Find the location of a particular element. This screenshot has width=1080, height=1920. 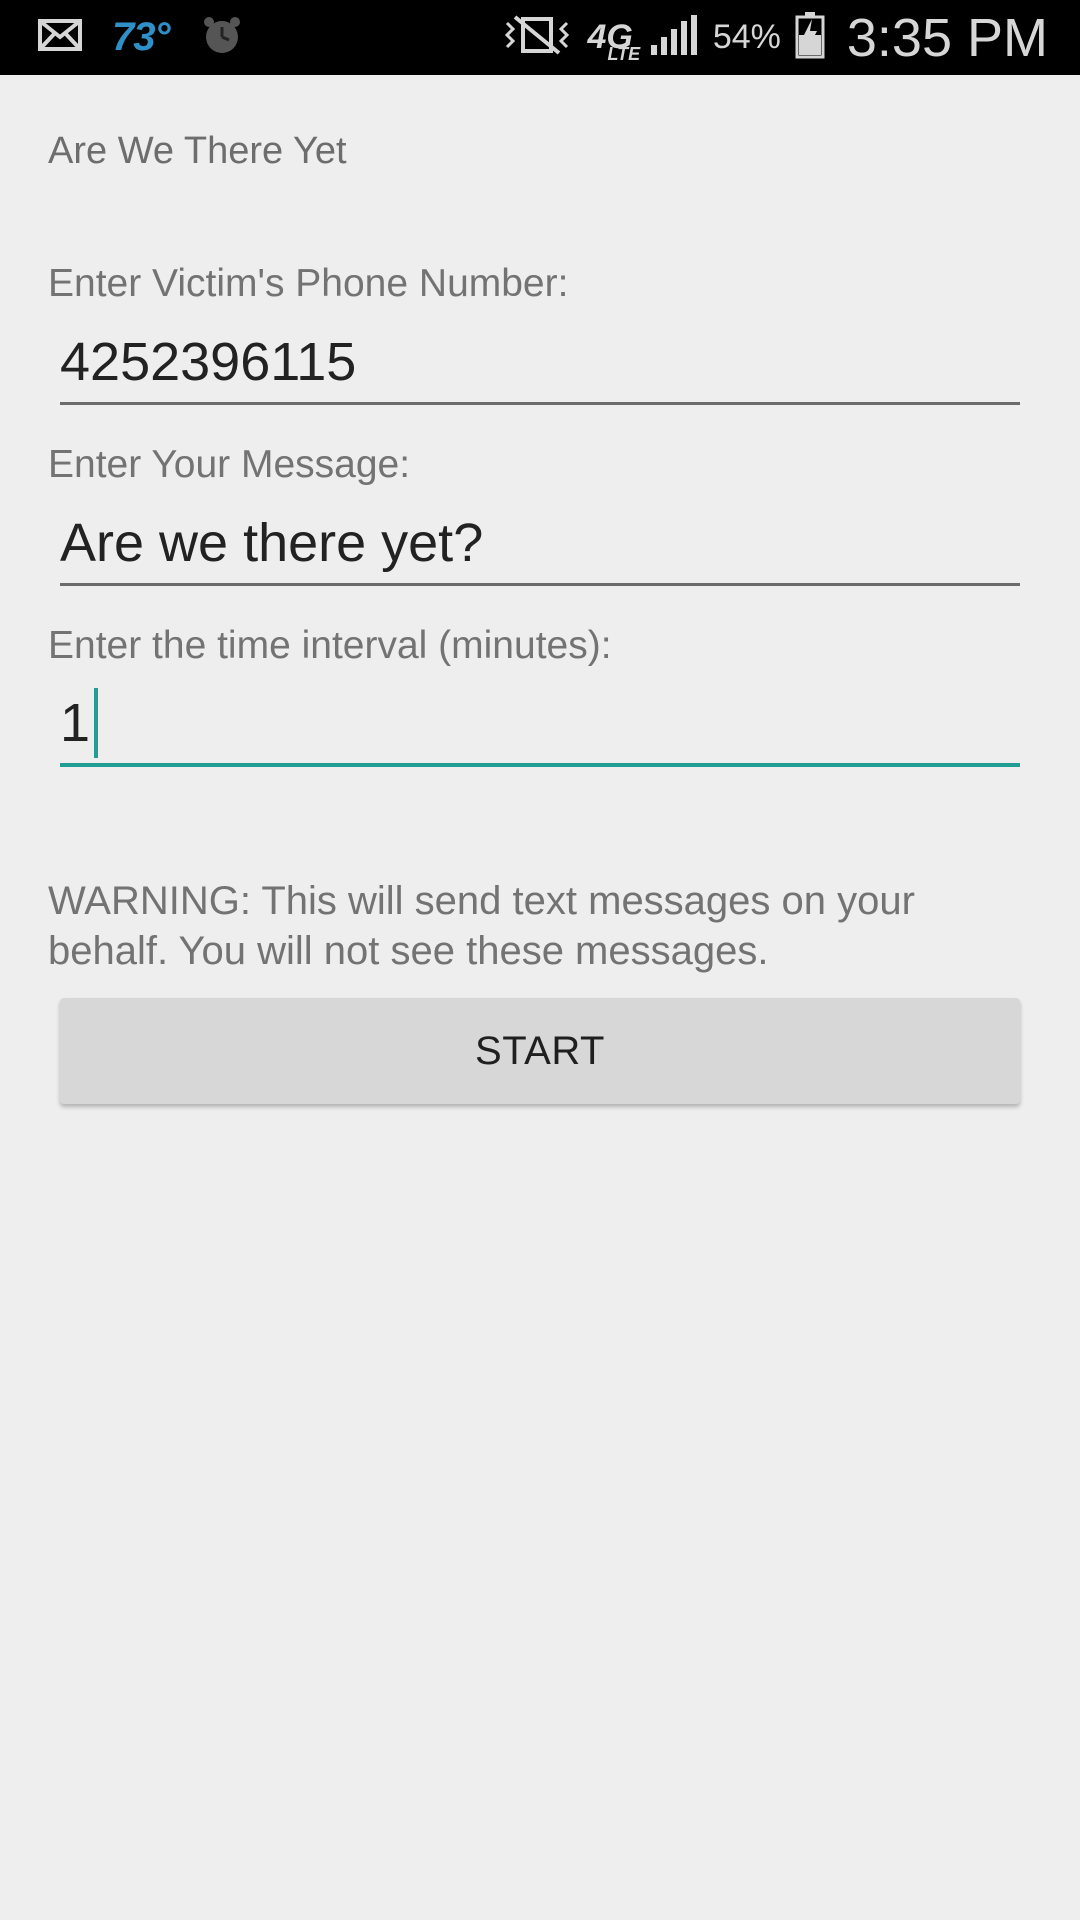

interval-label: Enter the time interval (minutes): is located at coordinates (330, 645).